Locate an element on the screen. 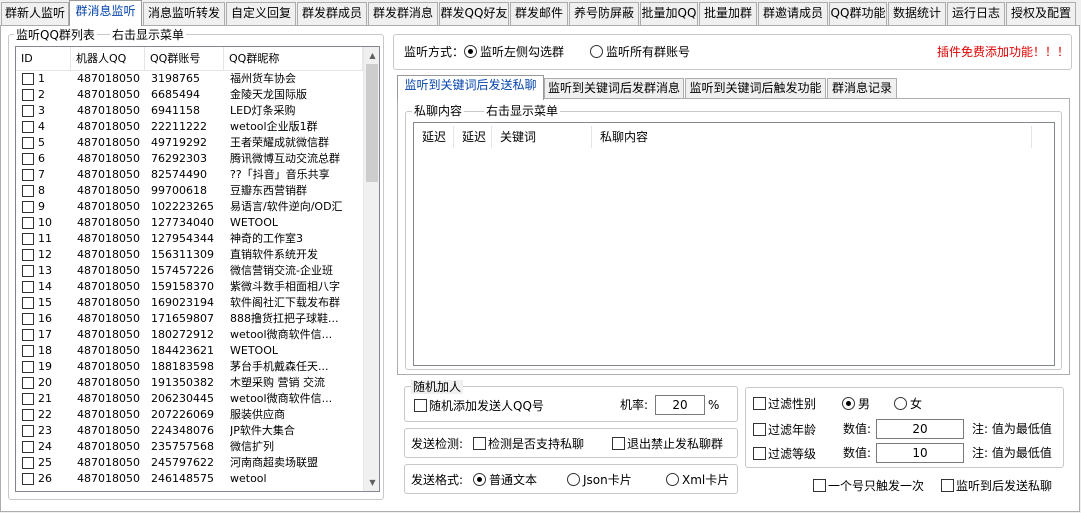 The width and height of the screenshot is (1081, 513). col-robot-qq: 机器人QQ is located at coordinates (108, 59).